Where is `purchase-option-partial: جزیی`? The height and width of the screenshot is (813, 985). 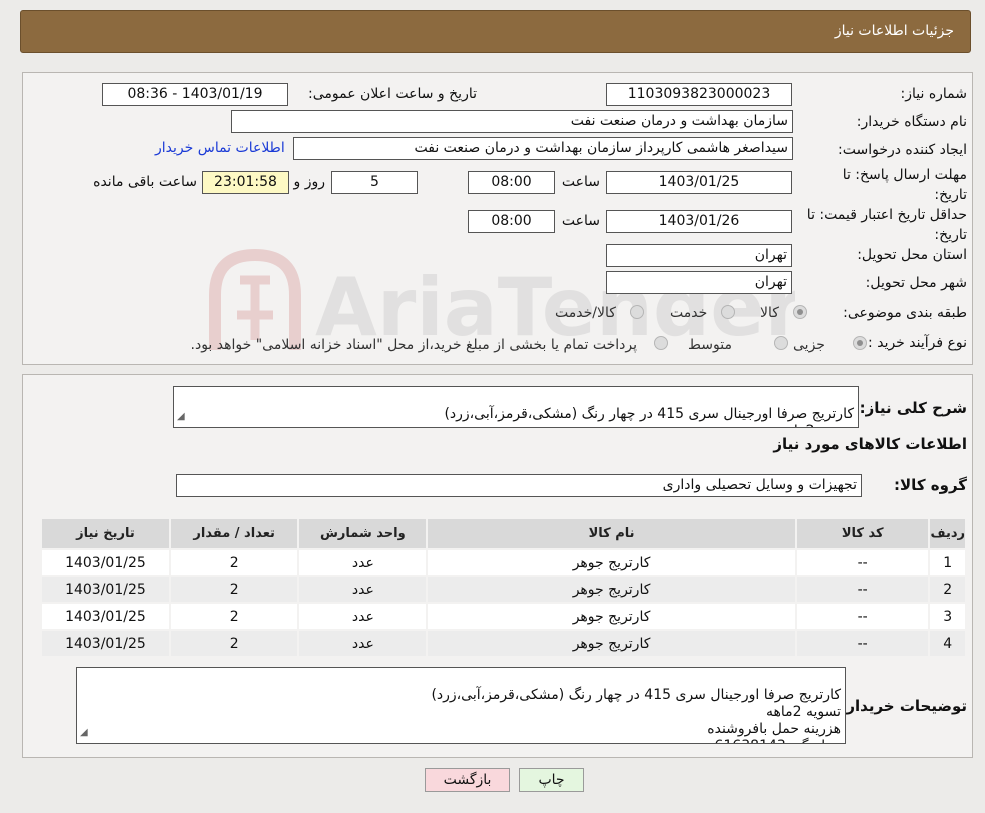
purchase-option-partial: جزیی is located at coordinates (809, 345).